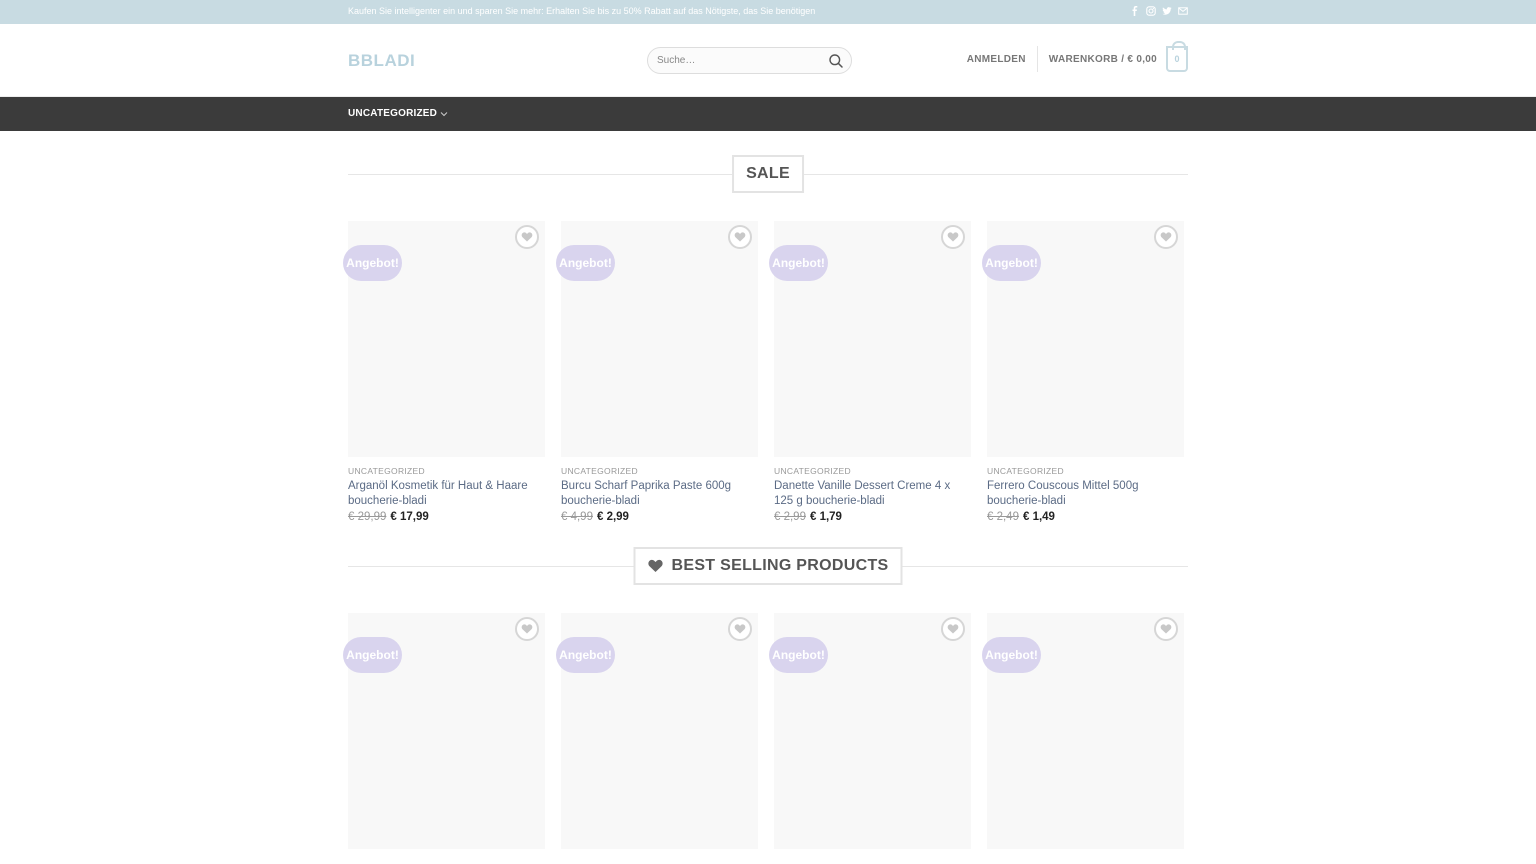  I want to click on sale-price: € 2,99, so click(612, 517).